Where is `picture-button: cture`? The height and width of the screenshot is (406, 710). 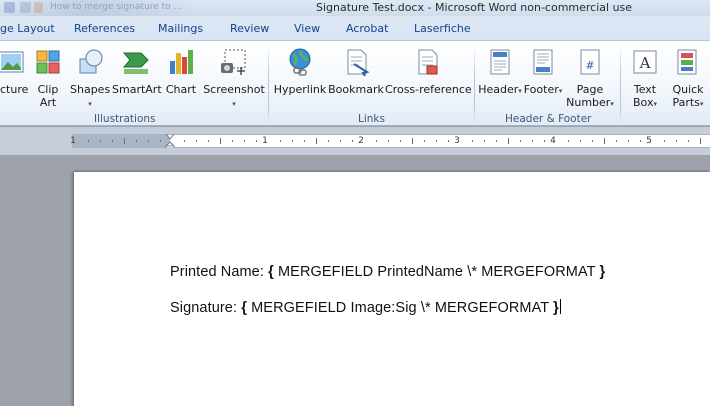 picture-button: cture is located at coordinates (14, 76).